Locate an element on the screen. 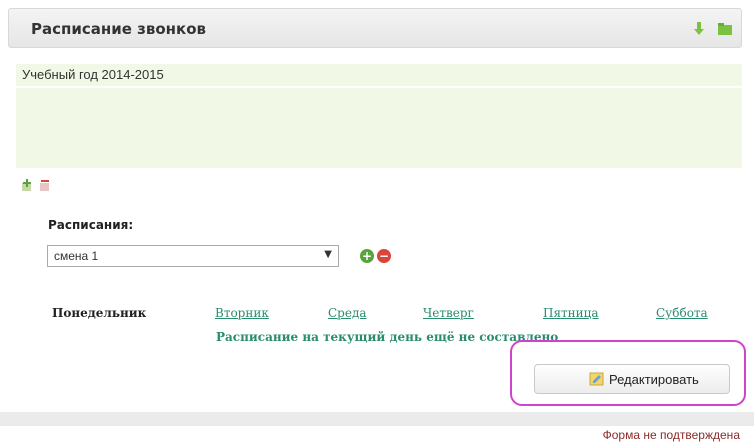  edit-note-icon is located at coordinates (596, 379).